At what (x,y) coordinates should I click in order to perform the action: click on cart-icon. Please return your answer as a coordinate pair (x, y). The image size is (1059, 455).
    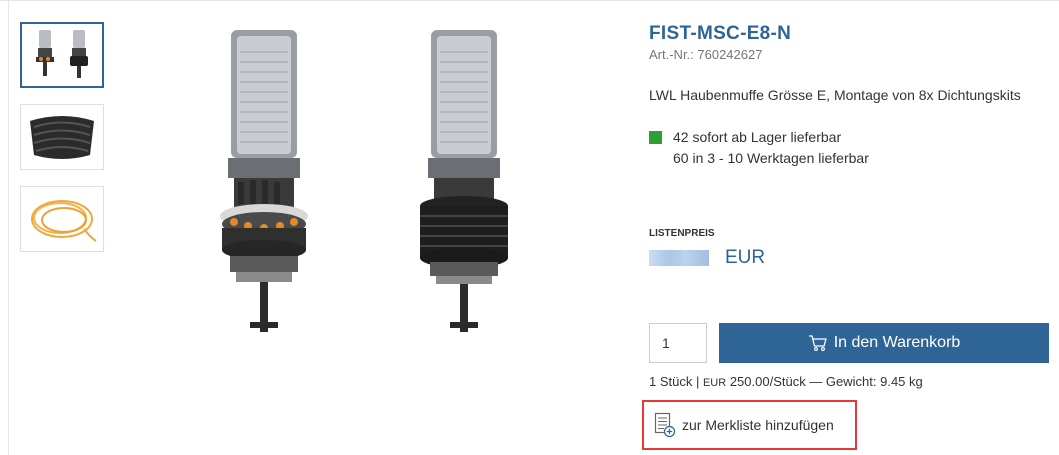
    Looking at the image, I should click on (817, 343).